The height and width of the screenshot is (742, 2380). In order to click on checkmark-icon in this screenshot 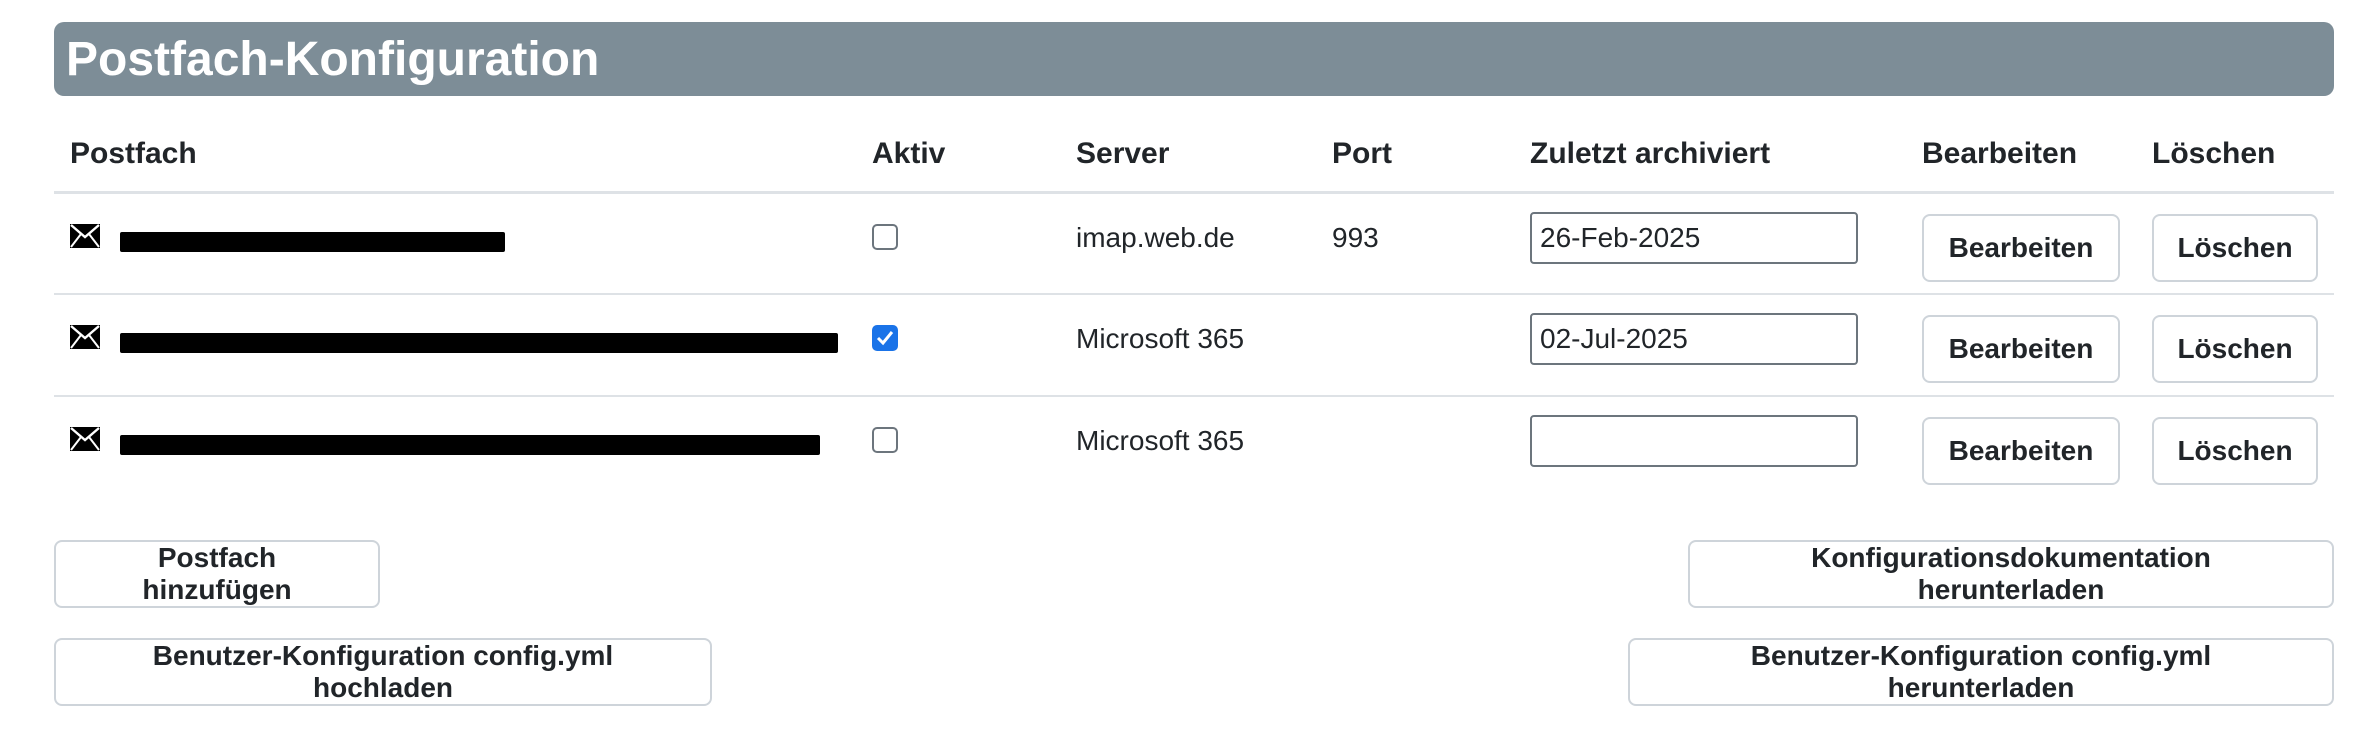, I will do `click(885, 338)`.